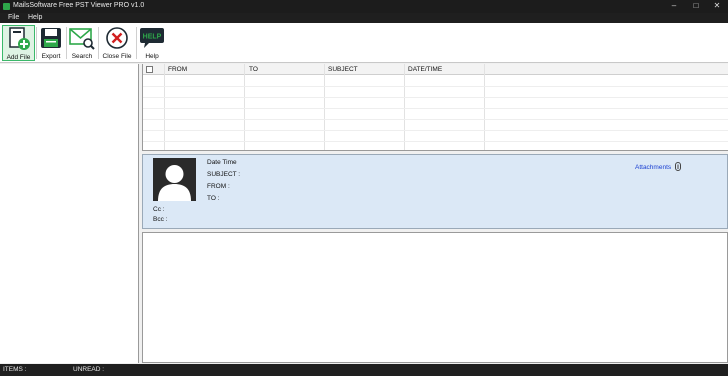 The width and height of the screenshot is (728, 376). Describe the element at coordinates (35, 17) in the screenshot. I see `menu-help: Help` at that location.